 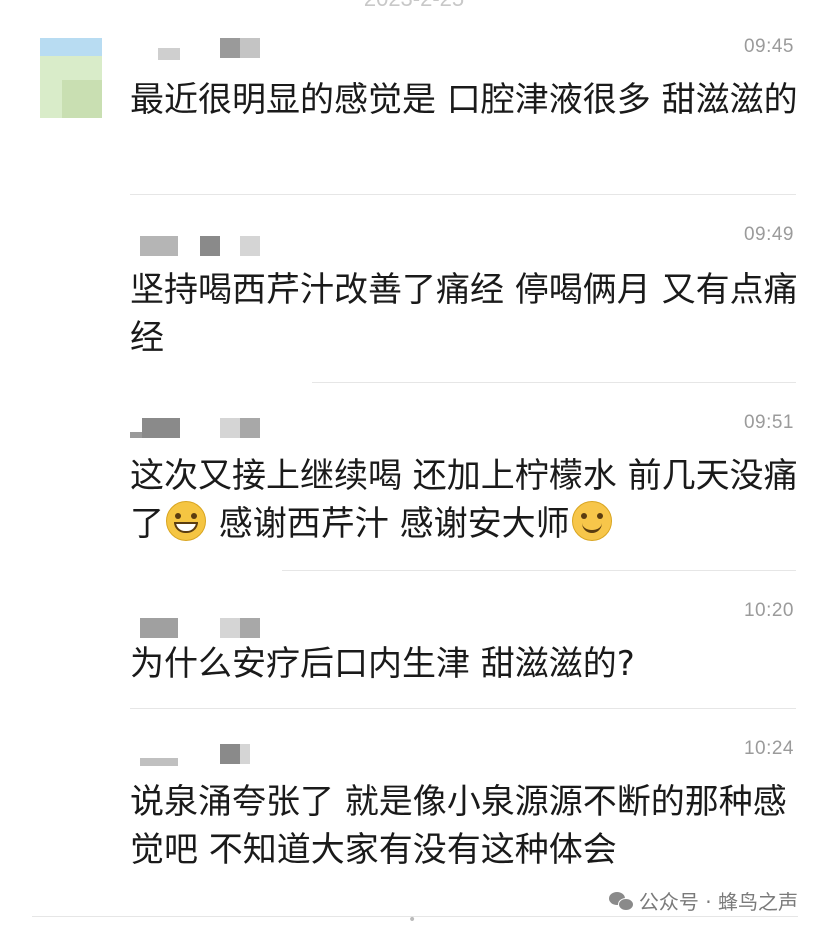 I want to click on smiling-face-icon, so click(x=591, y=521).